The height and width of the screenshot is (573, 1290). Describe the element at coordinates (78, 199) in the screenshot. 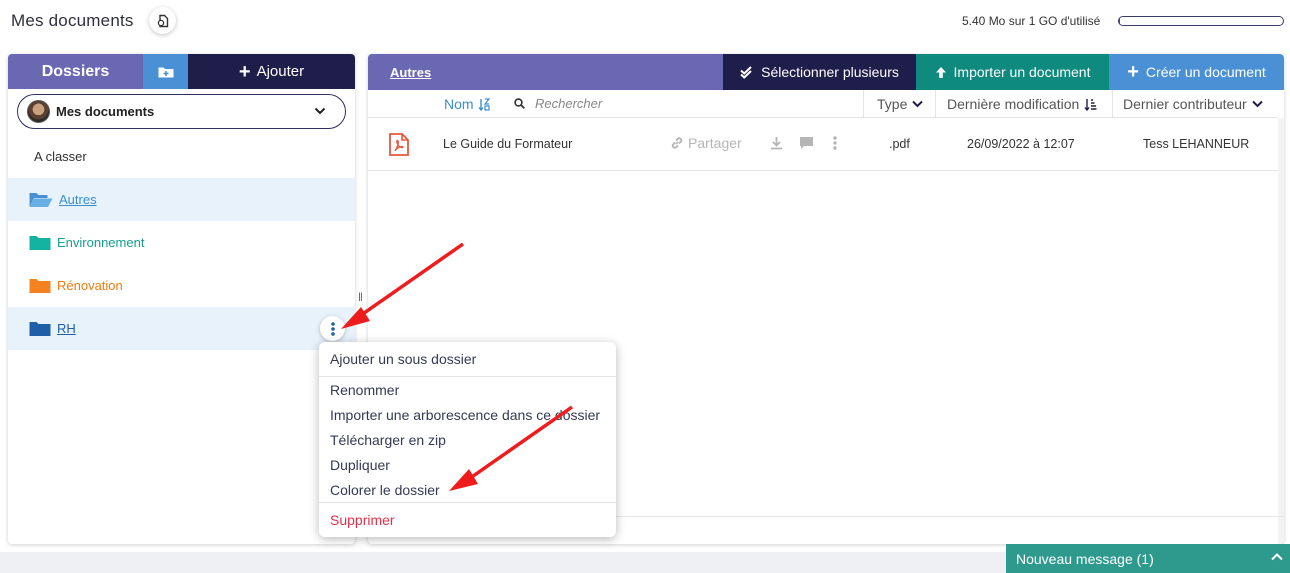

I see `folder-label: Autres` at that location.